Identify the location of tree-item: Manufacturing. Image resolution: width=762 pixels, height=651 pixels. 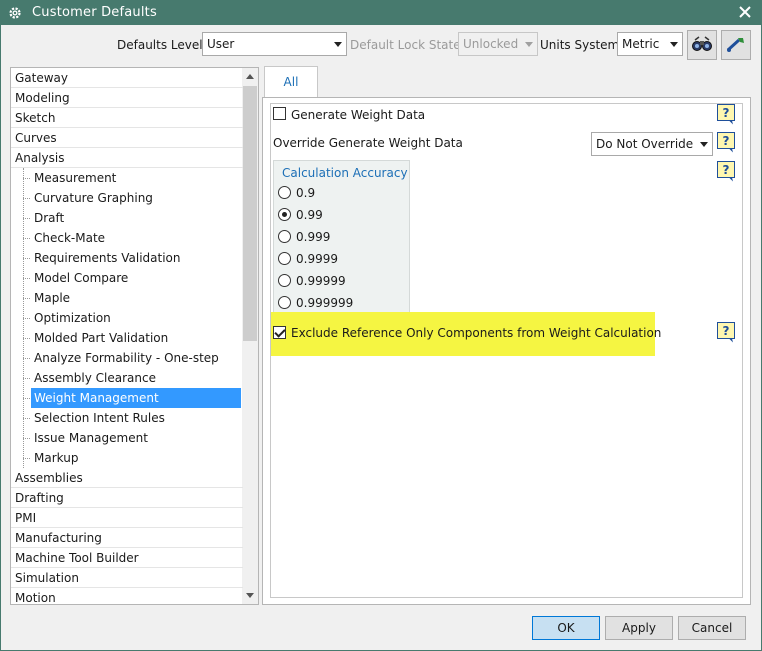
(127, 538).